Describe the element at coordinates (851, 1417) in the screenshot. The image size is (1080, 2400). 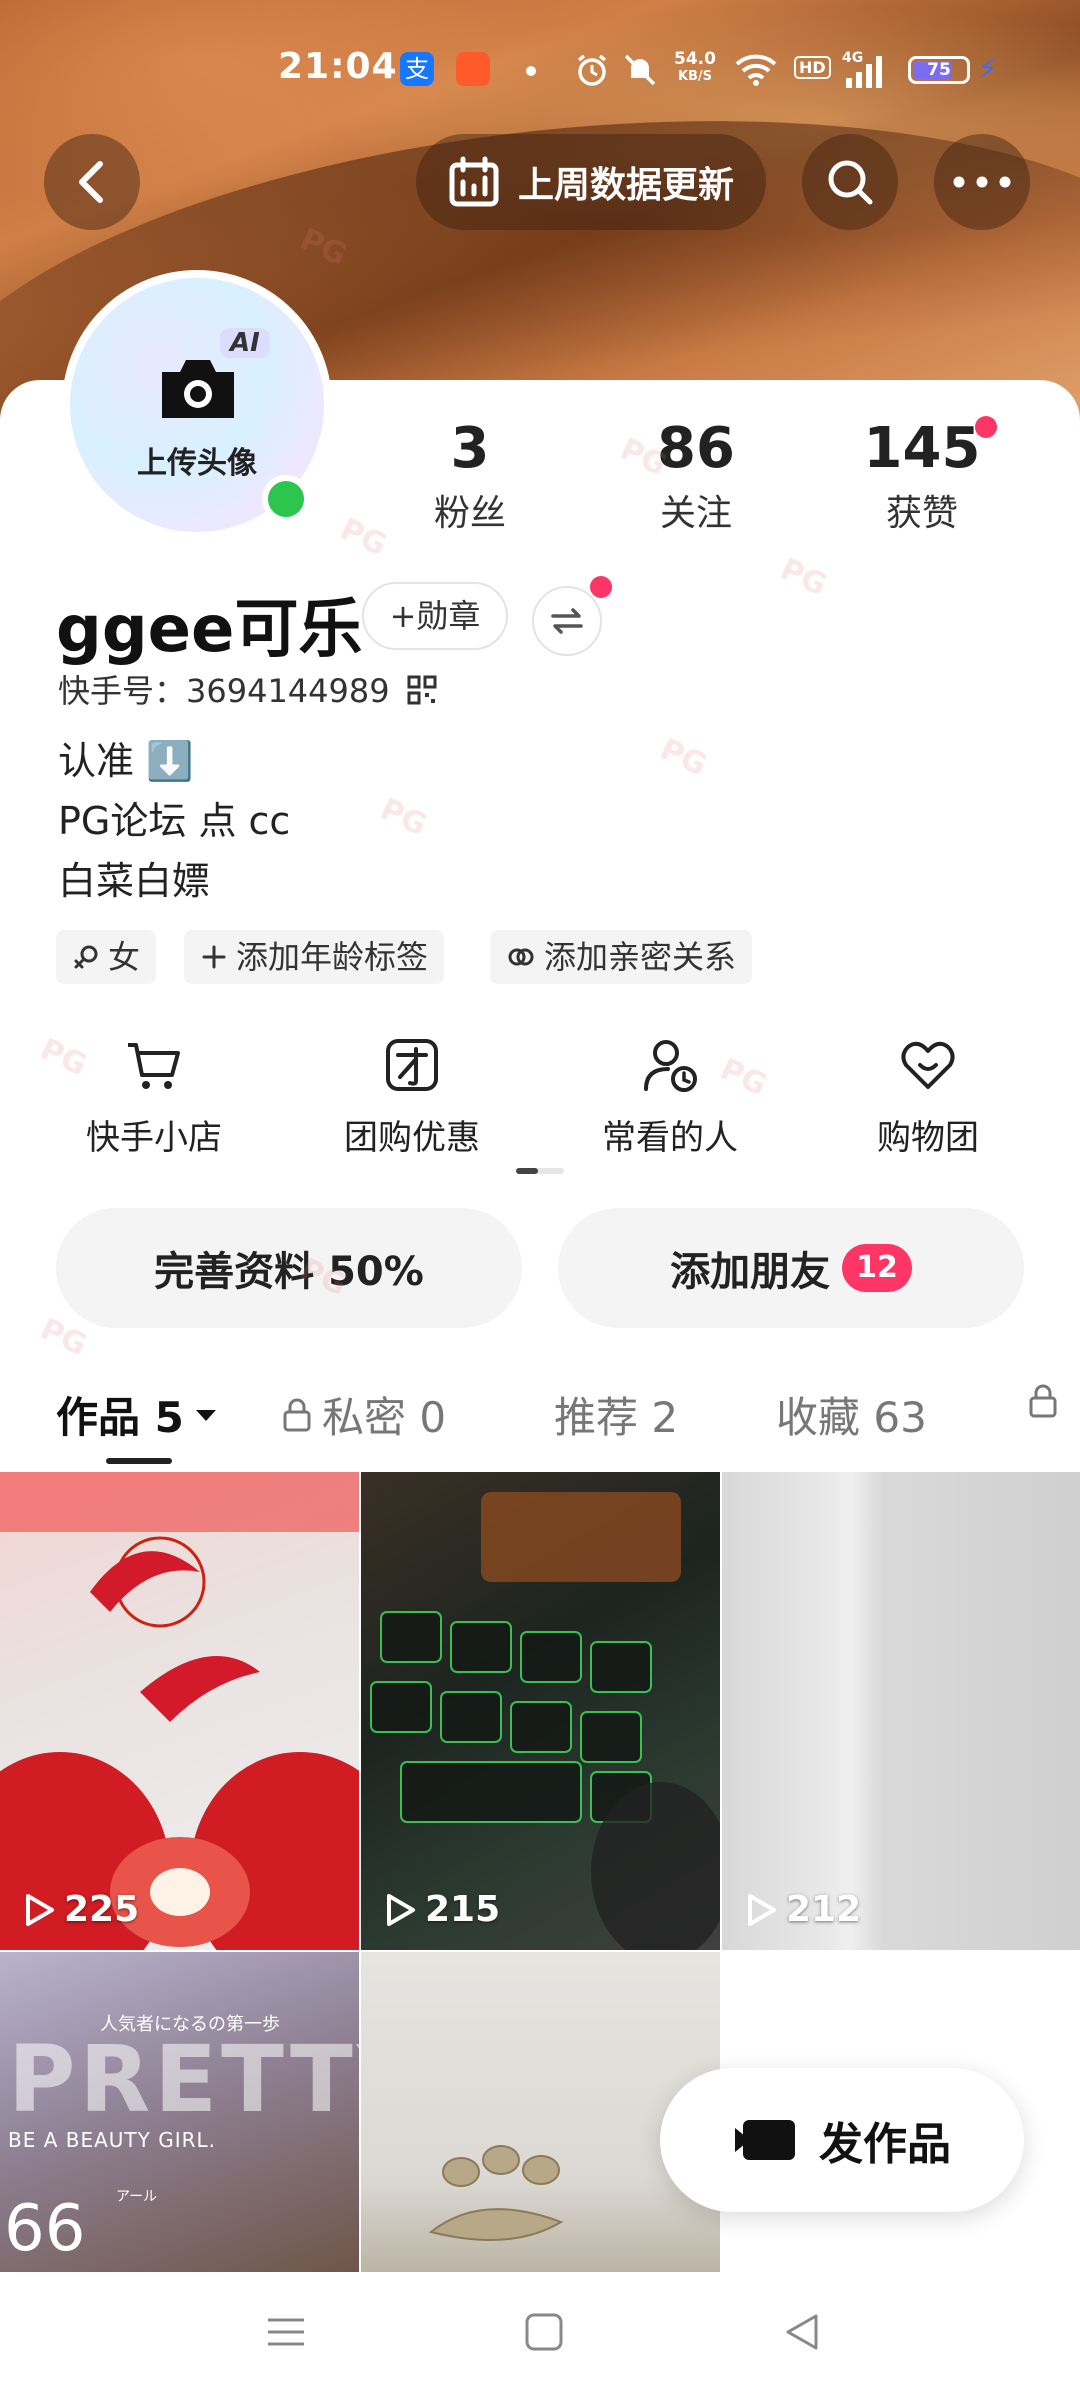
I see `tab-favorites-label: 收藏 63` at that location.